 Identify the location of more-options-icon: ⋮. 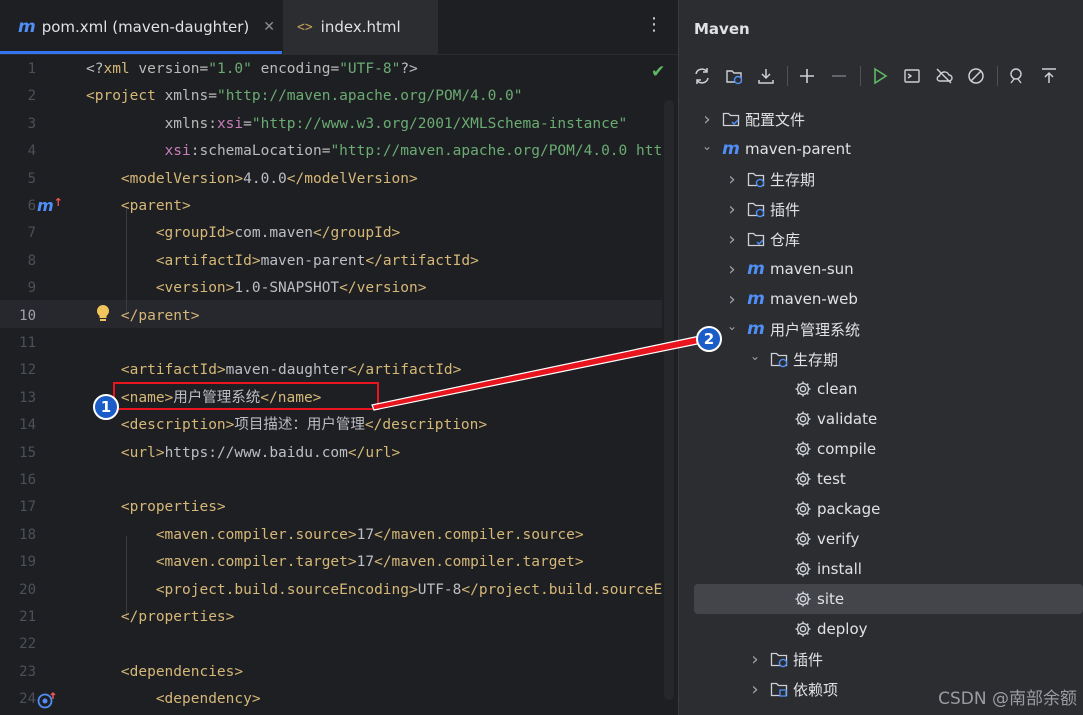
(654, 24).